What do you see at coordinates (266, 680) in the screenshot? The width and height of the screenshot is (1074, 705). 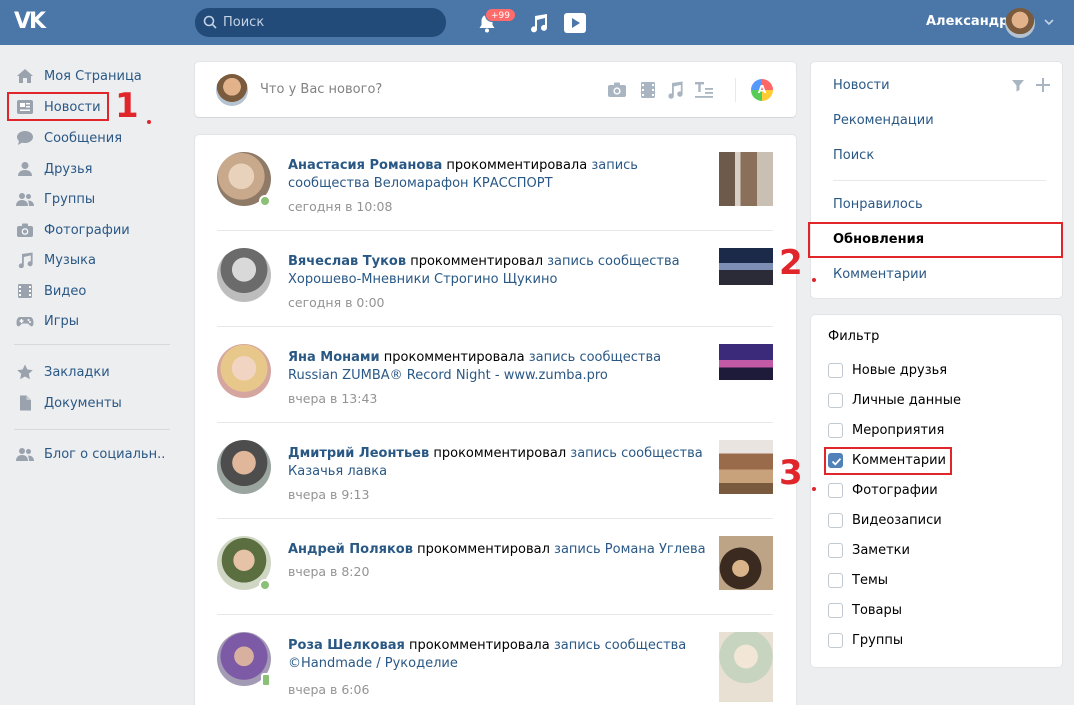 I see `mobile-online-indicator` at bounding box center [266, 680].